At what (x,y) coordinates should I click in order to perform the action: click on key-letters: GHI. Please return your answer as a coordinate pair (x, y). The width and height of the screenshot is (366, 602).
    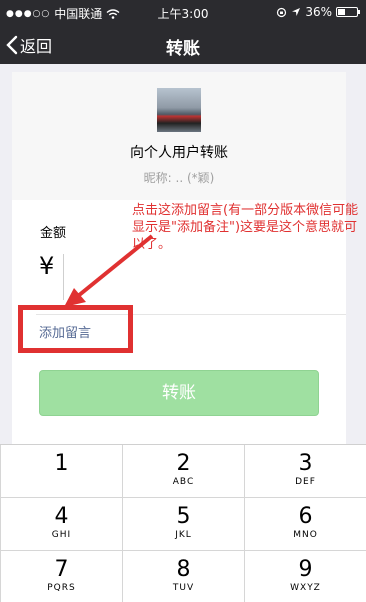
    Looking at the image, I should click on (61, 535).